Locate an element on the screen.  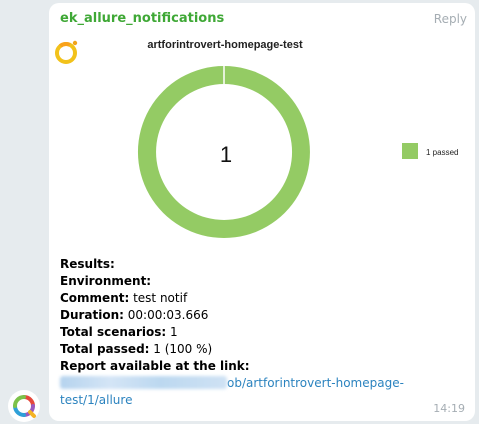
report-link: ob/artforintrovert-homepage- is located at coordinates (250, 383).